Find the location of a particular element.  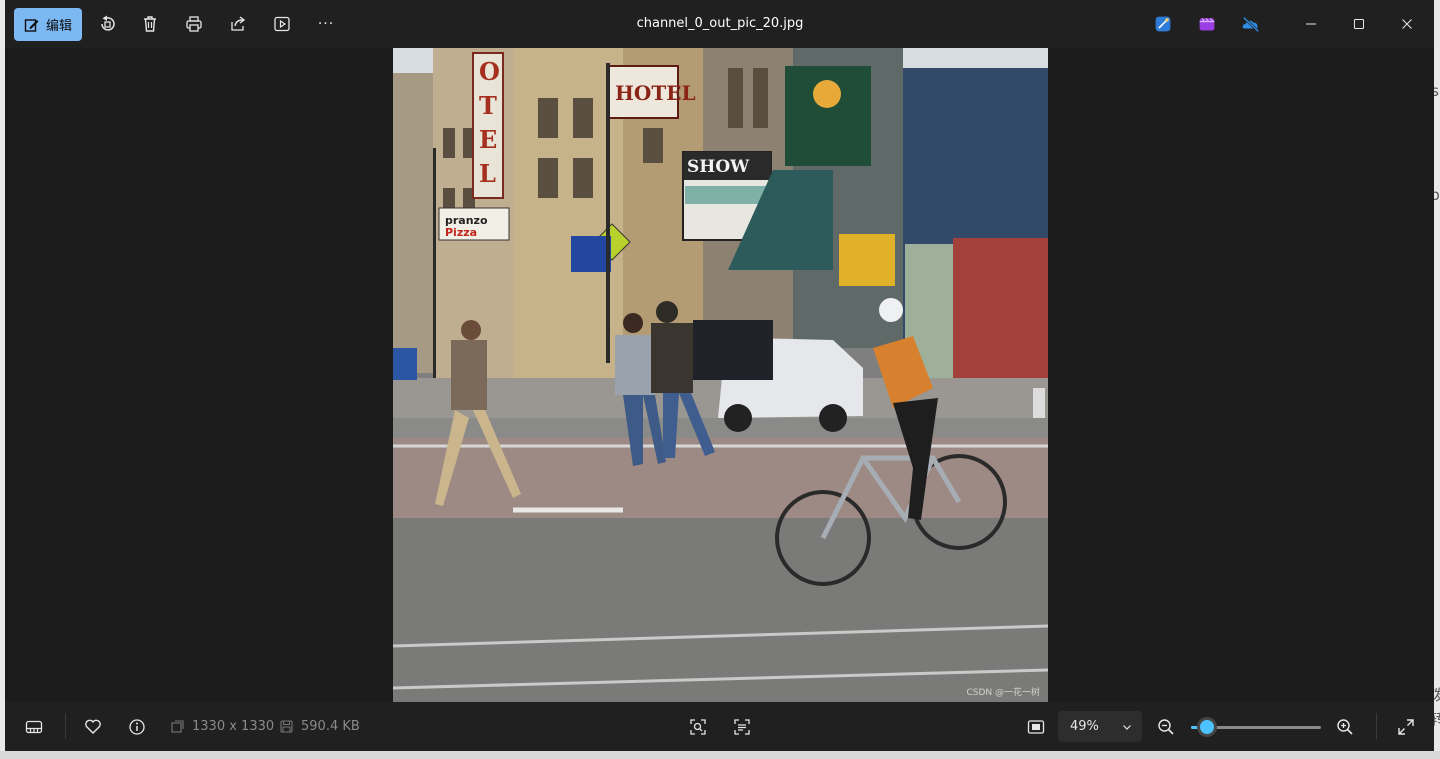

minimize-icon is located at coordinates (1311, 24).